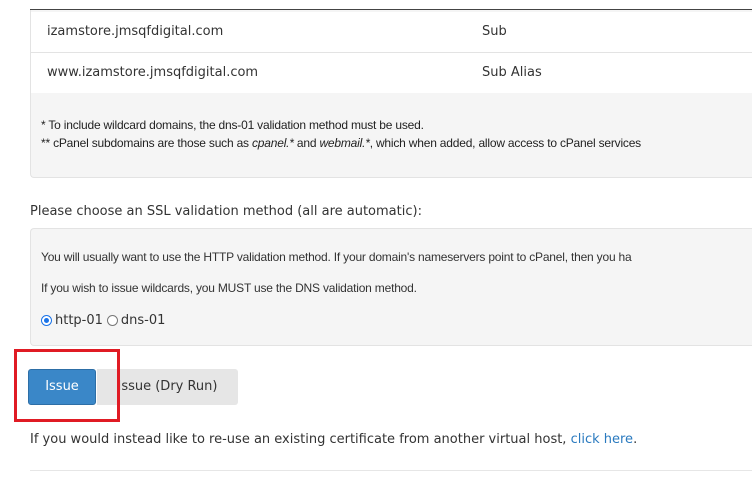  I want to click on domain-cell: izamstore.jmsqfdigital.com, so click(135, 31).